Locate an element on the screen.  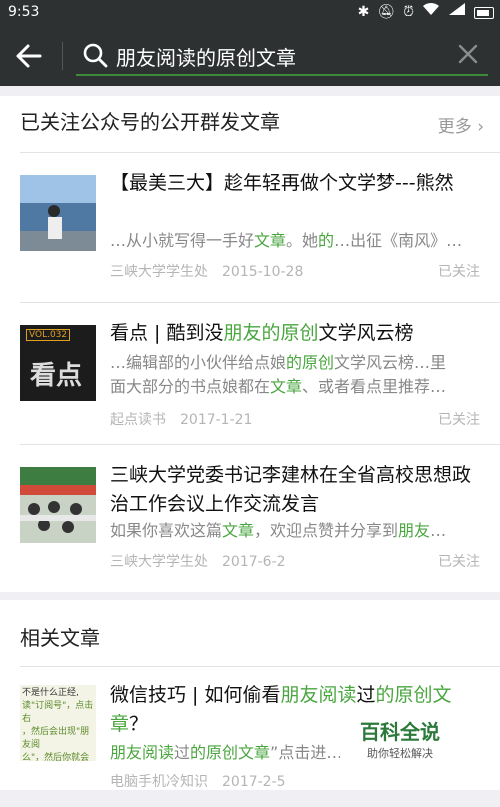
article-title: 三峡大学党委书记李建林在全省高校思想政治工作会议上作交流发言 is located at coordinates (295, 490).